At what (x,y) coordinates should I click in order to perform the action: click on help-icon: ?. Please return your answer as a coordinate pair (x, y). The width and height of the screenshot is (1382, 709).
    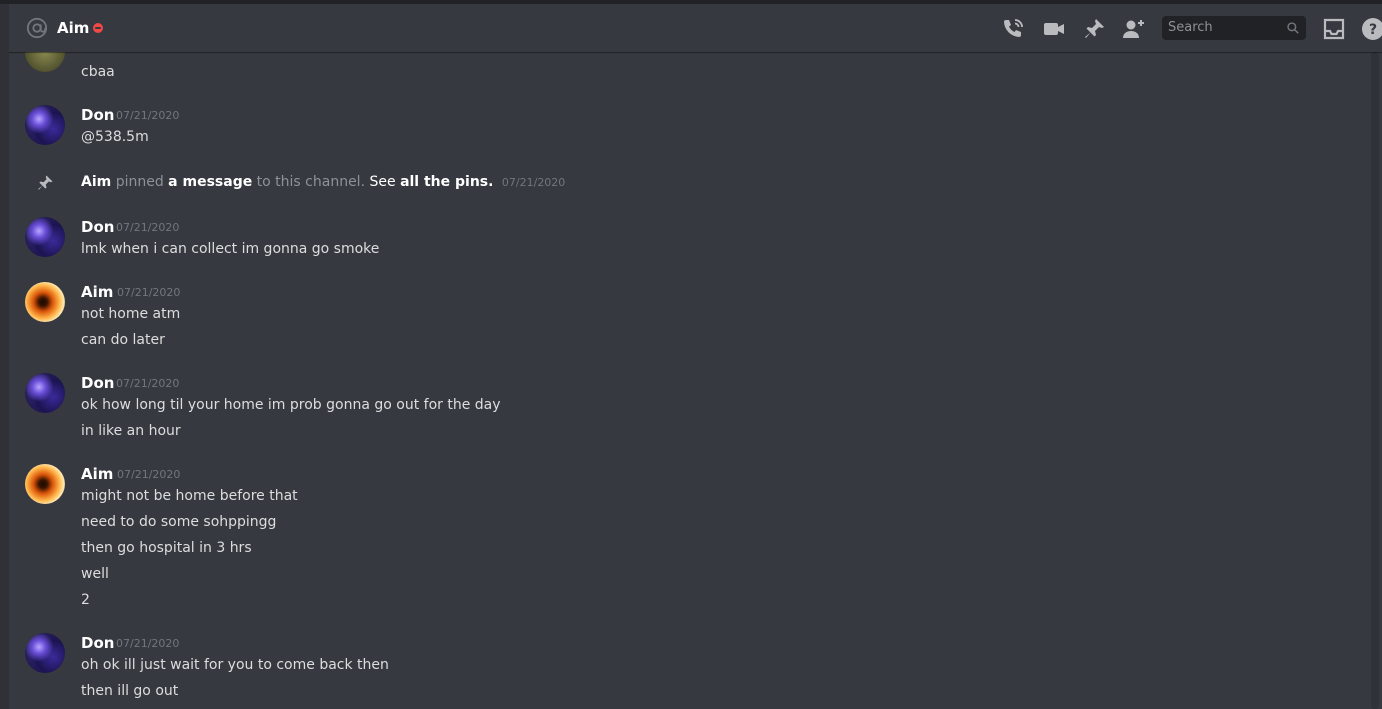
    Looking at the image, I should click on (1371, 29).